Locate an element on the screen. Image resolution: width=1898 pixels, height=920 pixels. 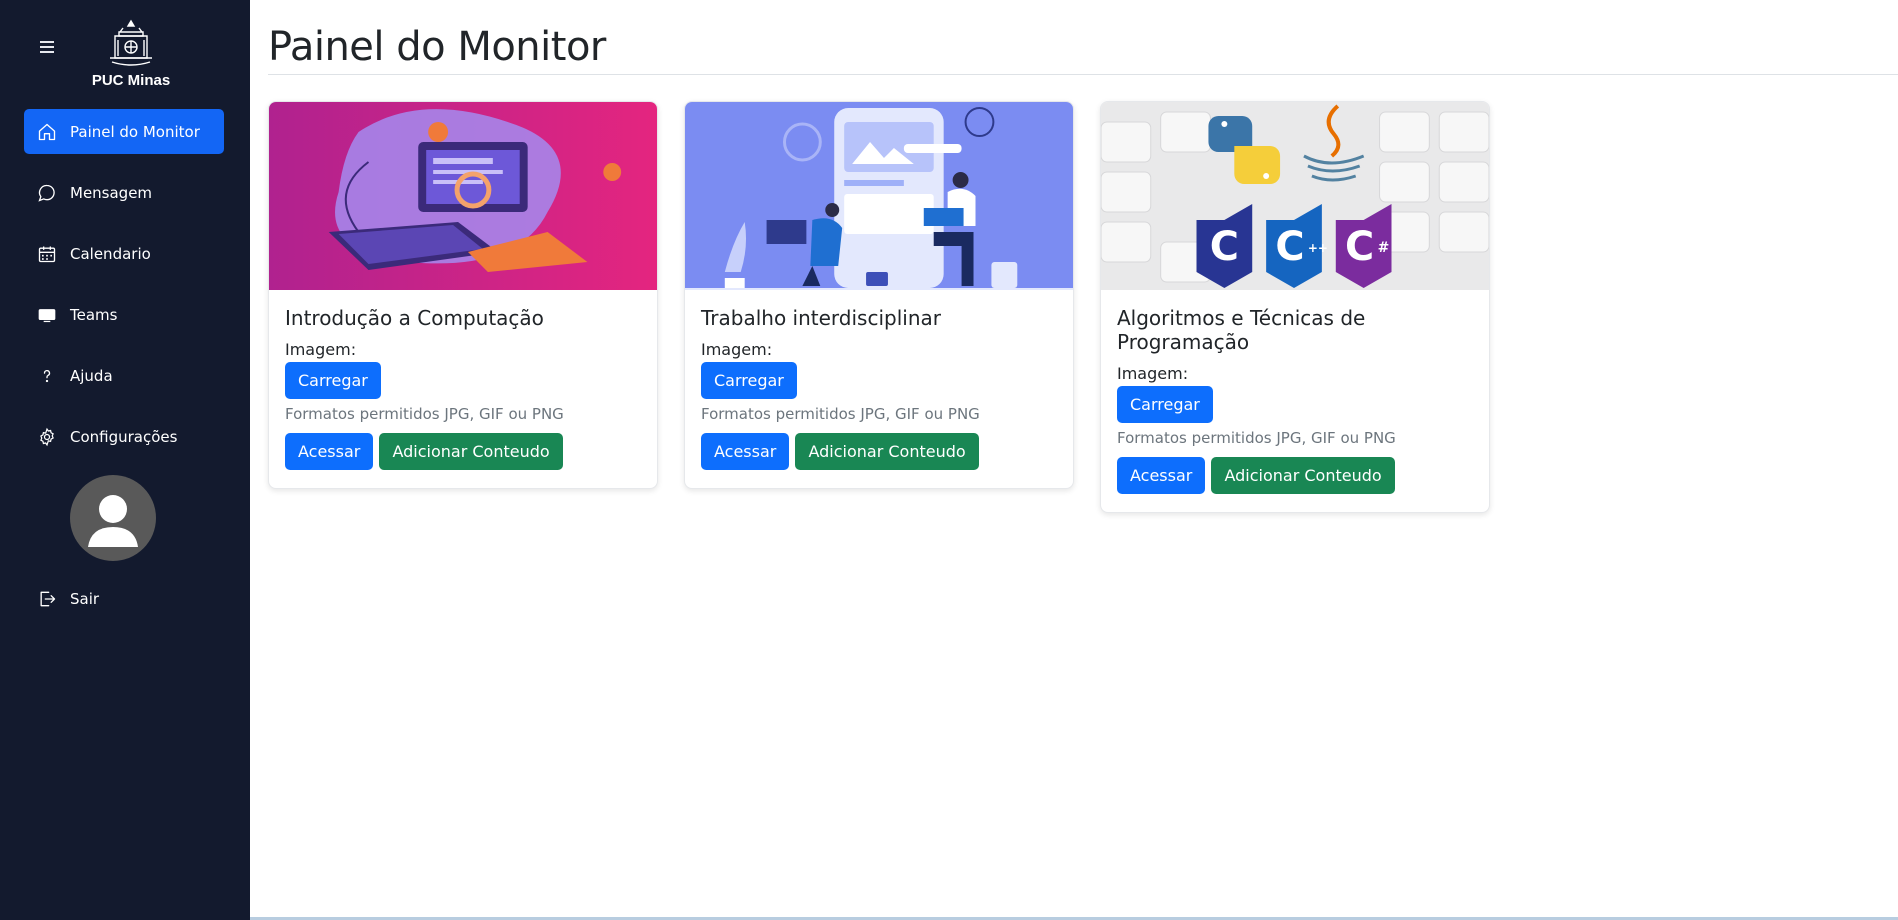
logout-area: Sair is located at coordinates (124, 606).